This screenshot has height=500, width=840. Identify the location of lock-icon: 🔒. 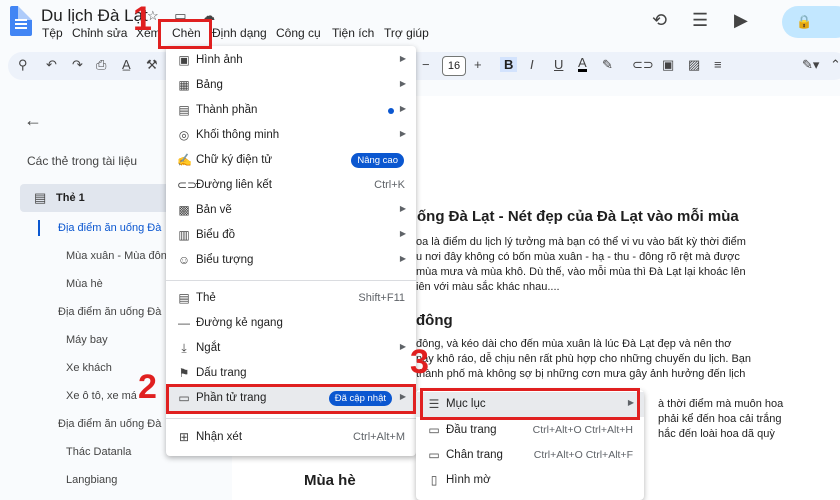
(804, 21).